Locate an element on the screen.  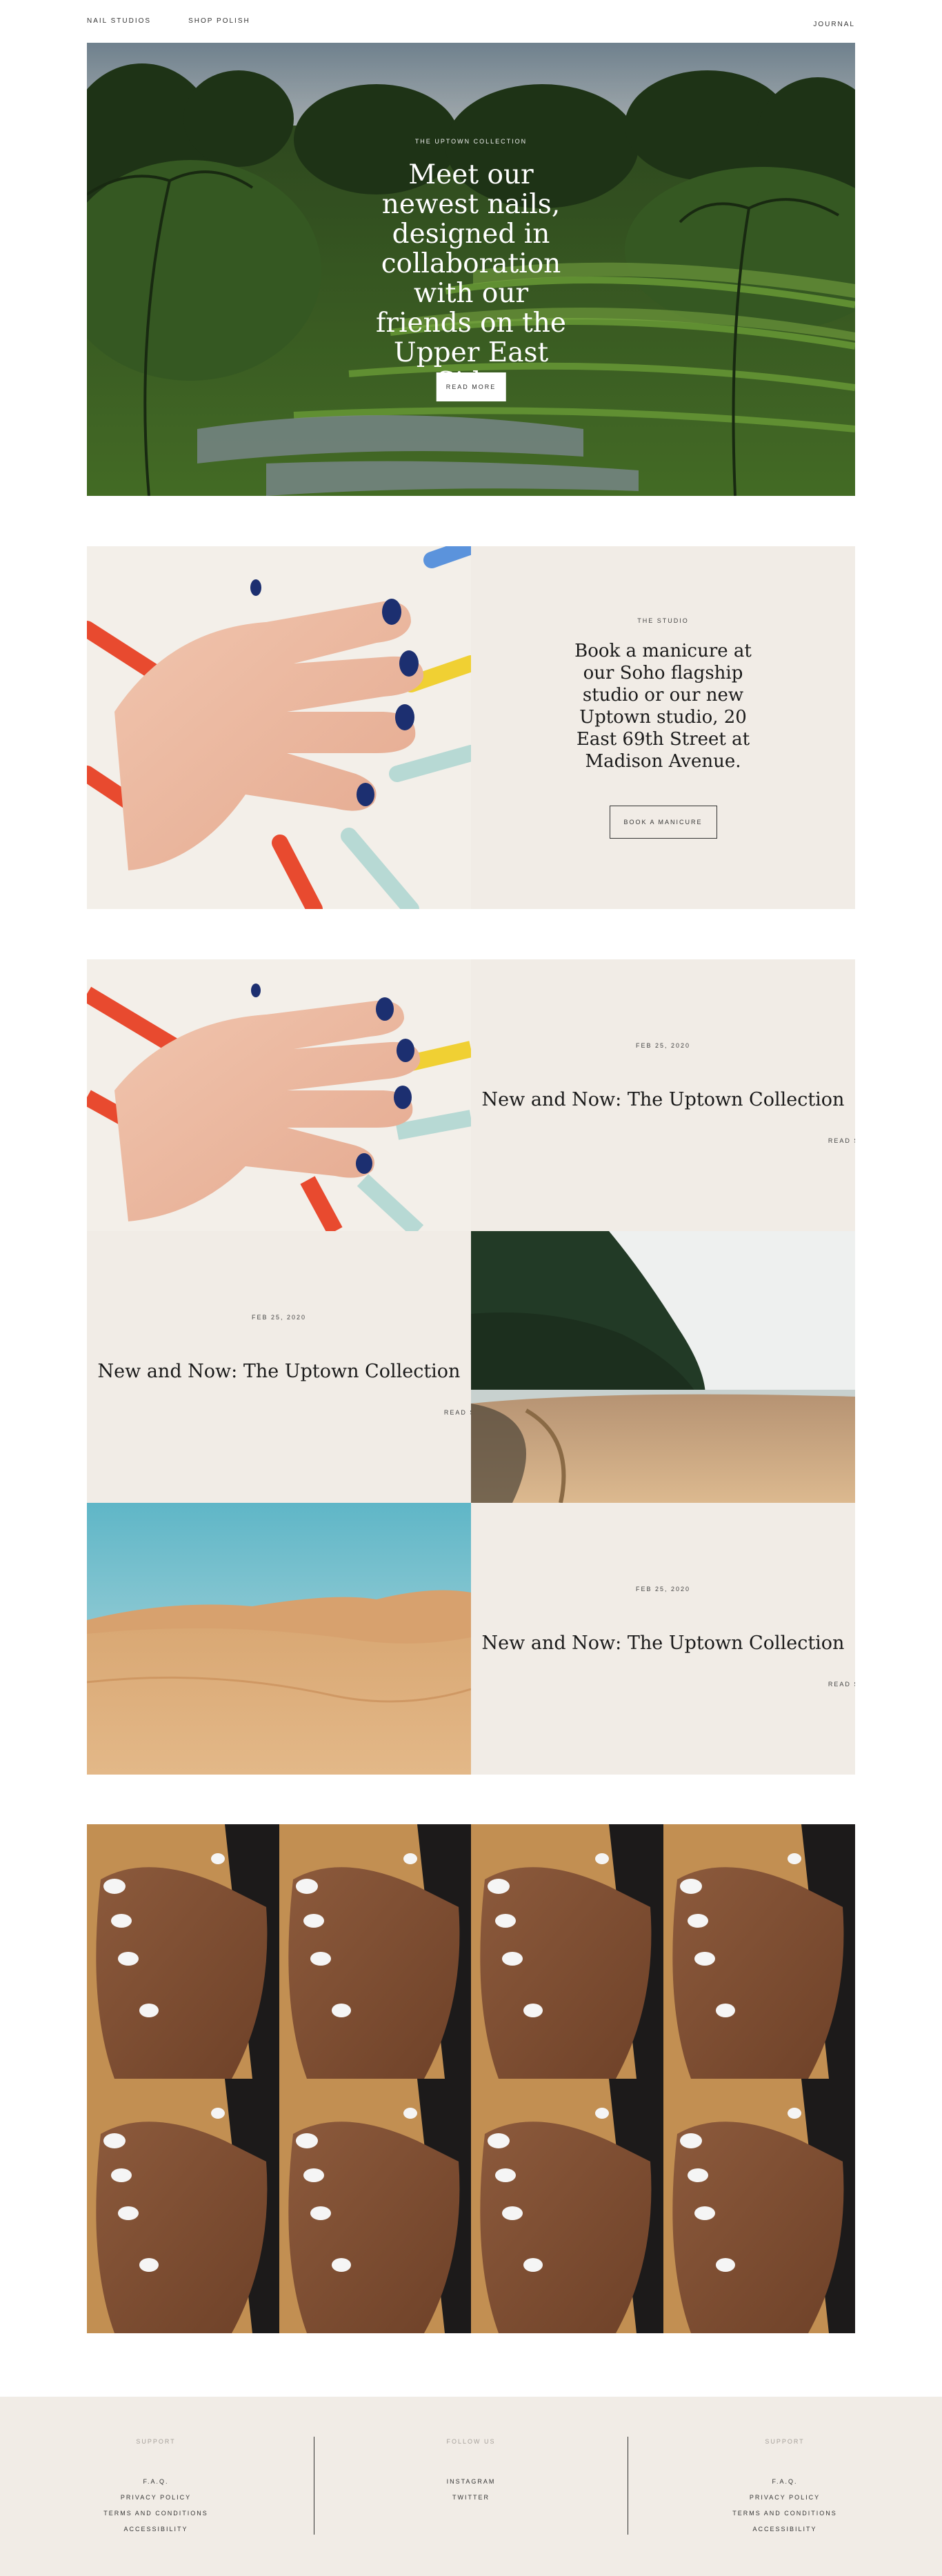
instagram-link: INSTAGRAM is located at coordinates (471, 2481).